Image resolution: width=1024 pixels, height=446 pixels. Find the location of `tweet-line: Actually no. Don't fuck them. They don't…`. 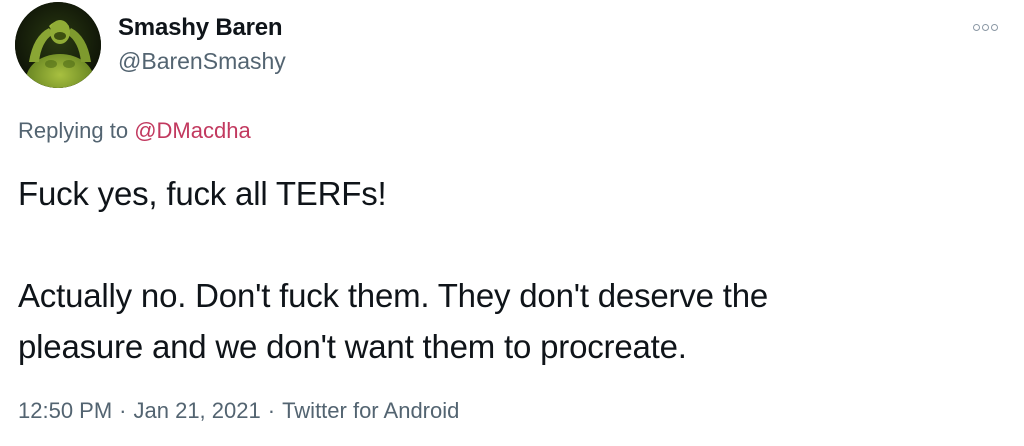

tweet-line: Actually no. Don't fuck them. They don't… is located at coordinates (393, 295).